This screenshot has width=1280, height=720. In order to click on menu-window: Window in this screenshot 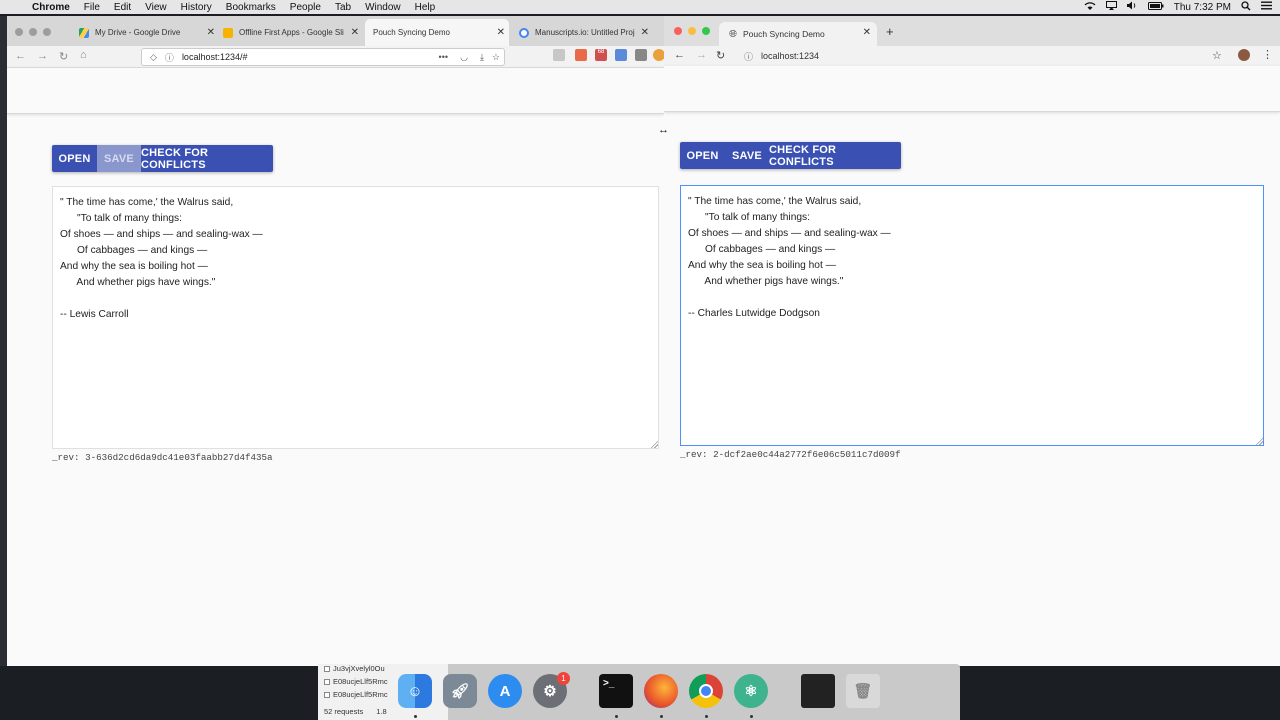, I will do `click(383, 7)`.